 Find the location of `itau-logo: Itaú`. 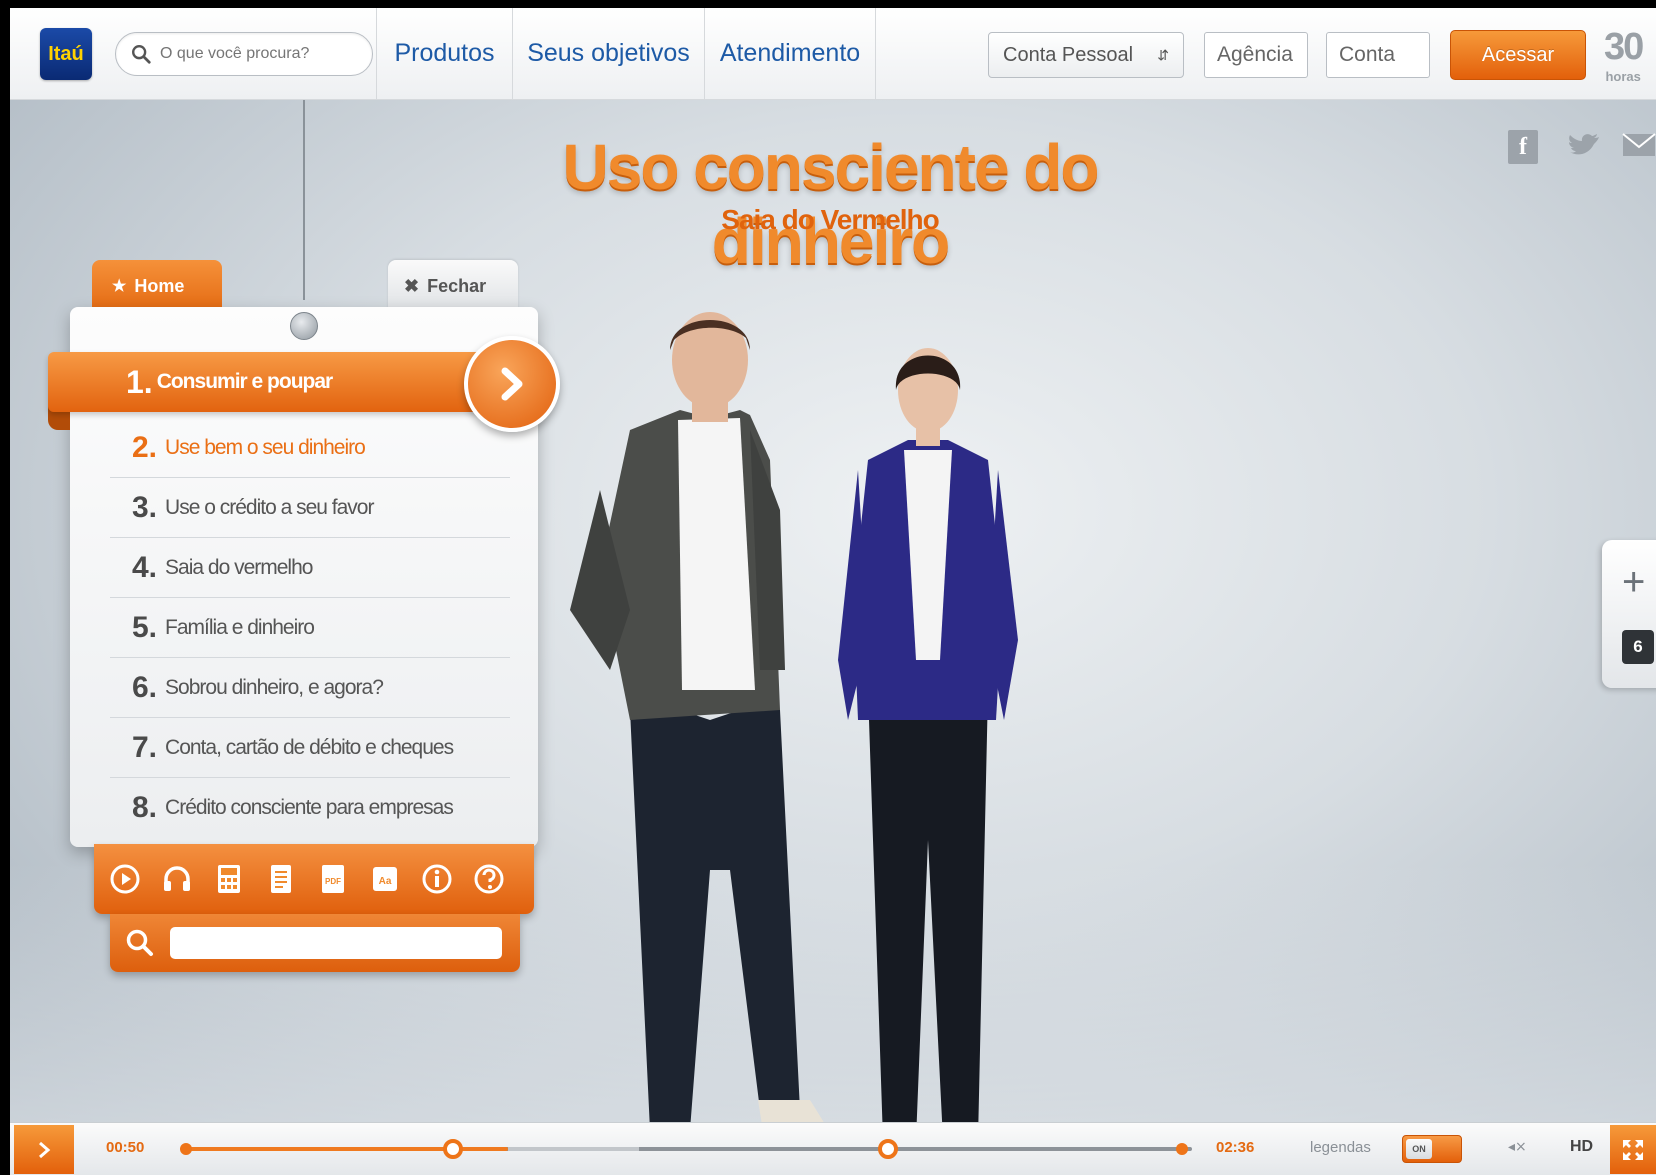

itau-logo: Itaú is located at coordinates (66, 54).